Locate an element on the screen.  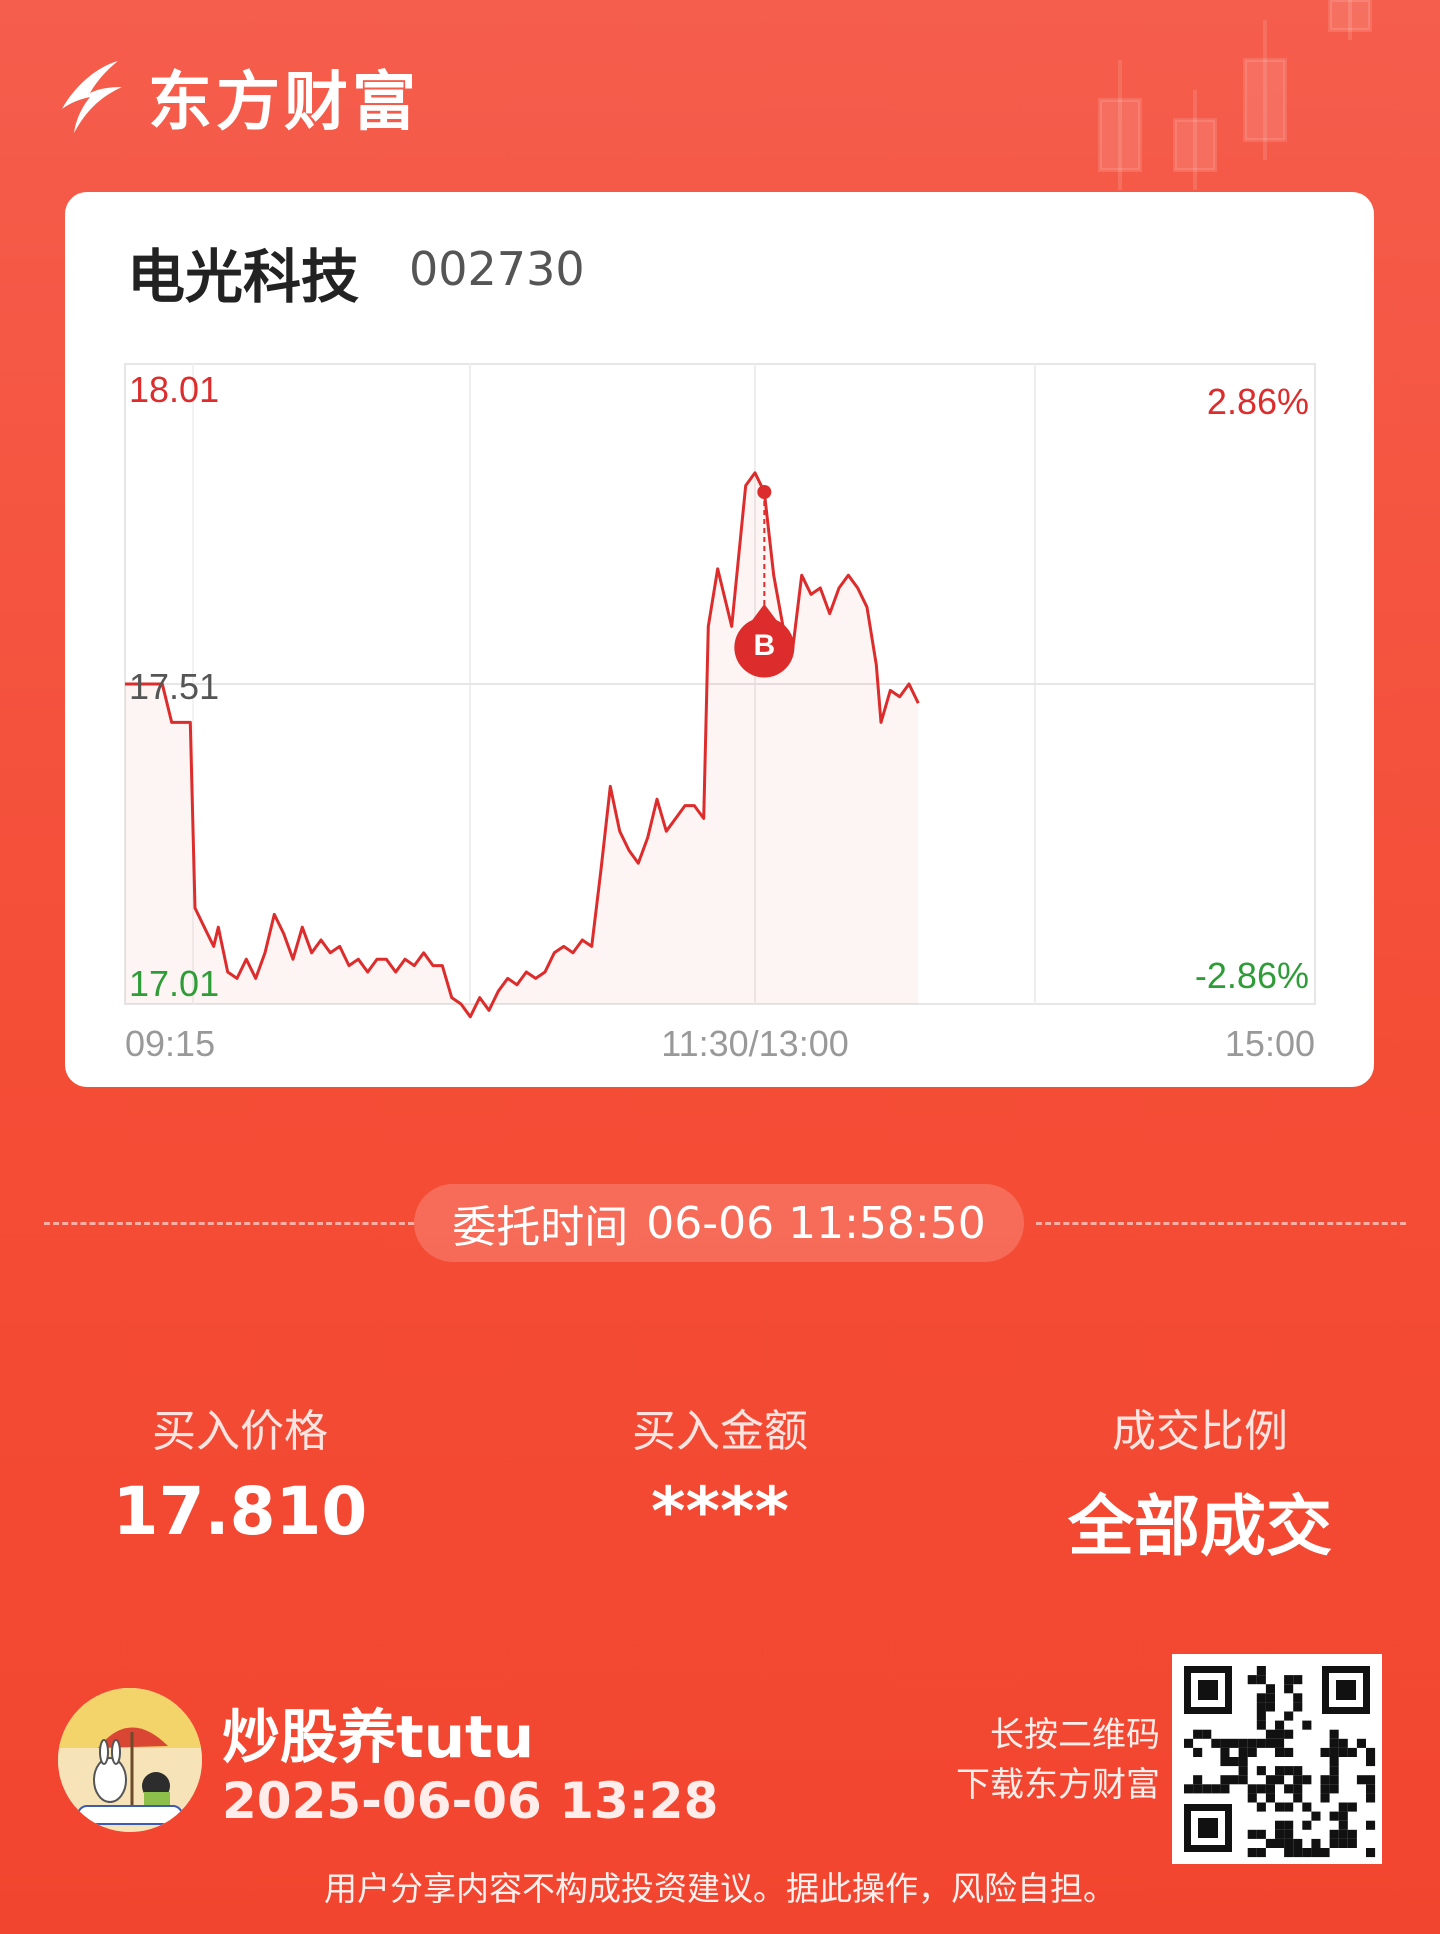
fill-ratio-stat: 成交比例 全部成交 is located at coordinates (1200, 1482).